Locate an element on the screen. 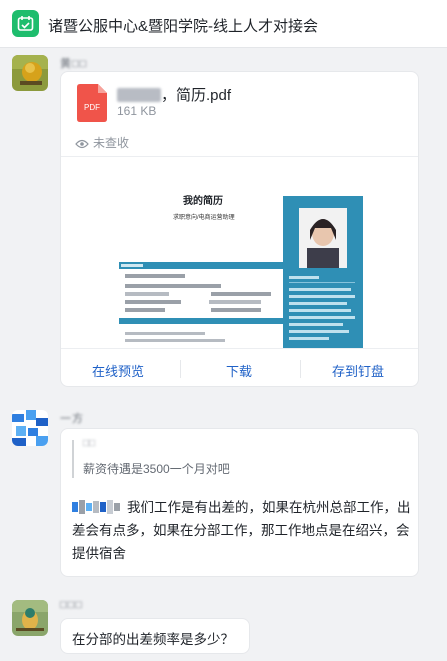 The height and width of the screenshot is (661, 447). pdf-file-icon: PDF is located at coordinates (92, 103).